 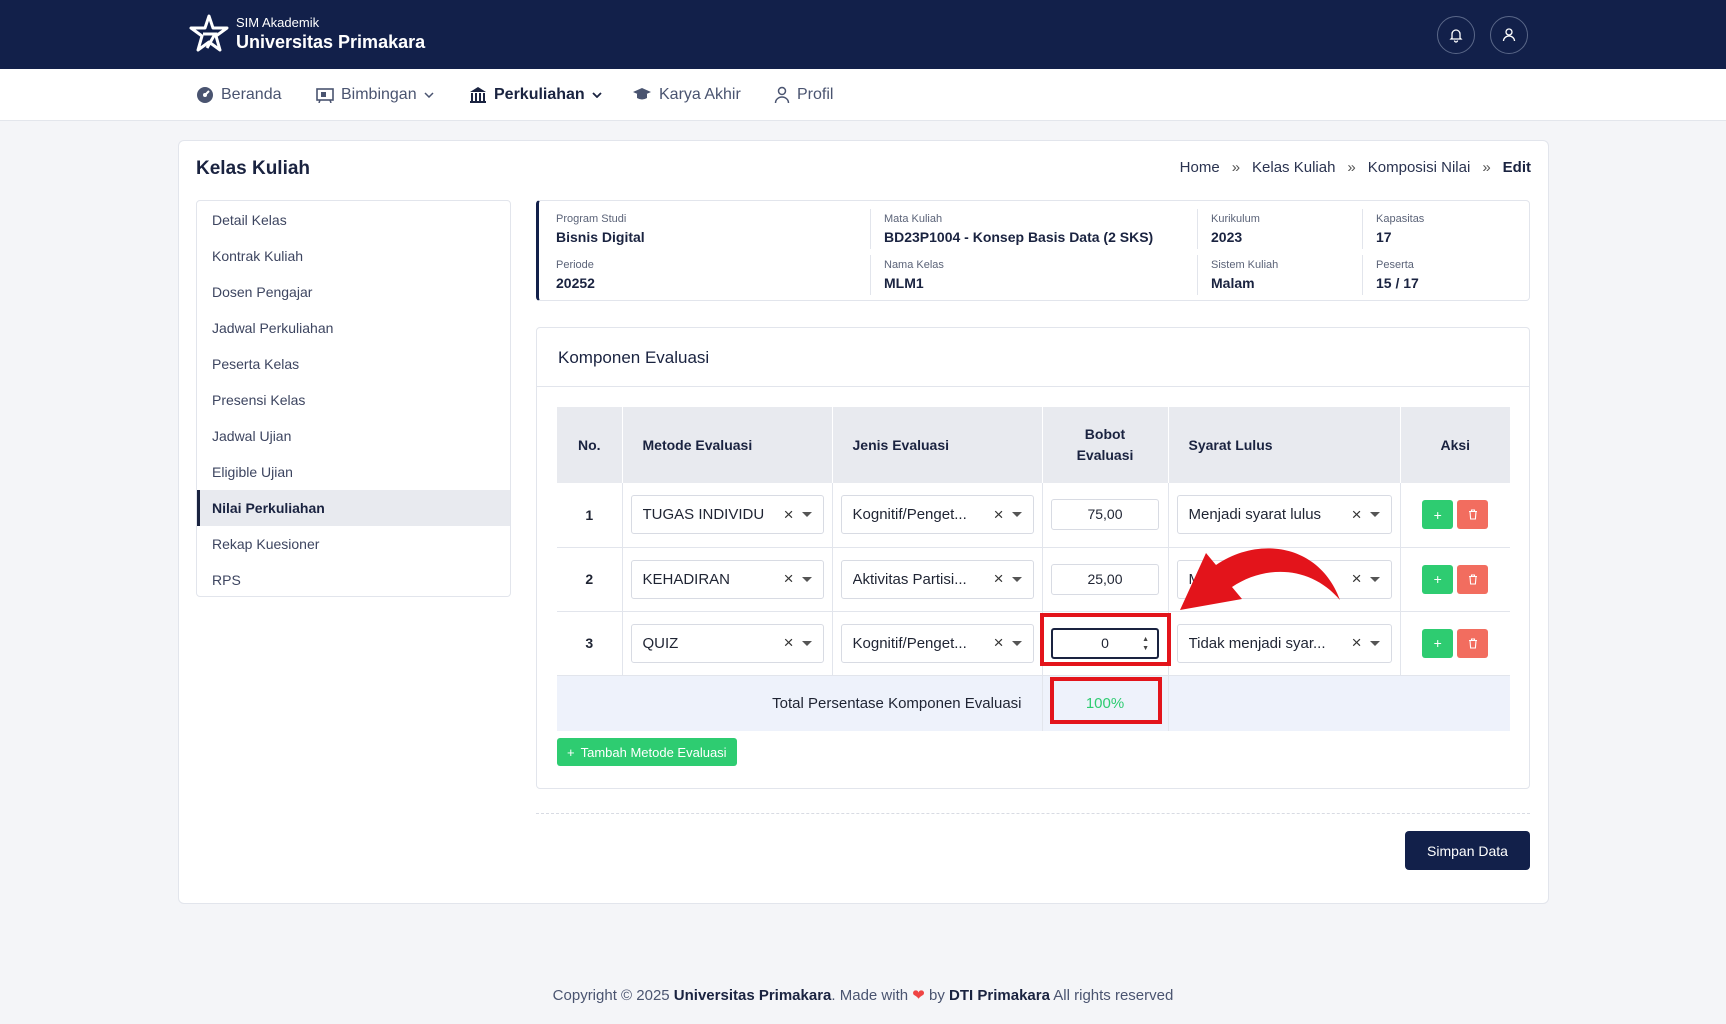 I want to click on info-periode: Periode 20252, so click(x=575, y=275).